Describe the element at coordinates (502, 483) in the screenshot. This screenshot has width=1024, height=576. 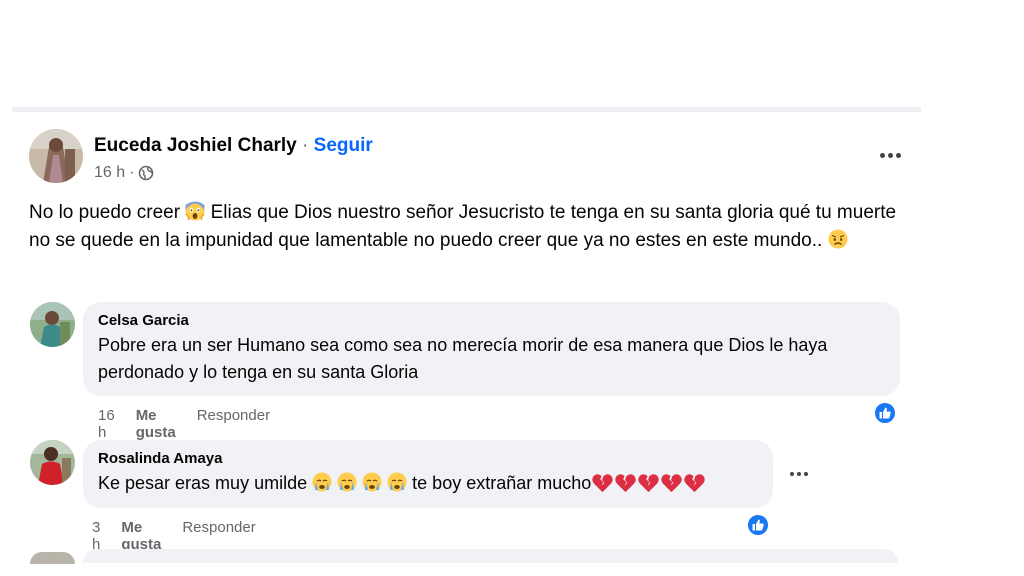
I see `comment-2-text-part-2: te boy extrañar mucho` at that location.